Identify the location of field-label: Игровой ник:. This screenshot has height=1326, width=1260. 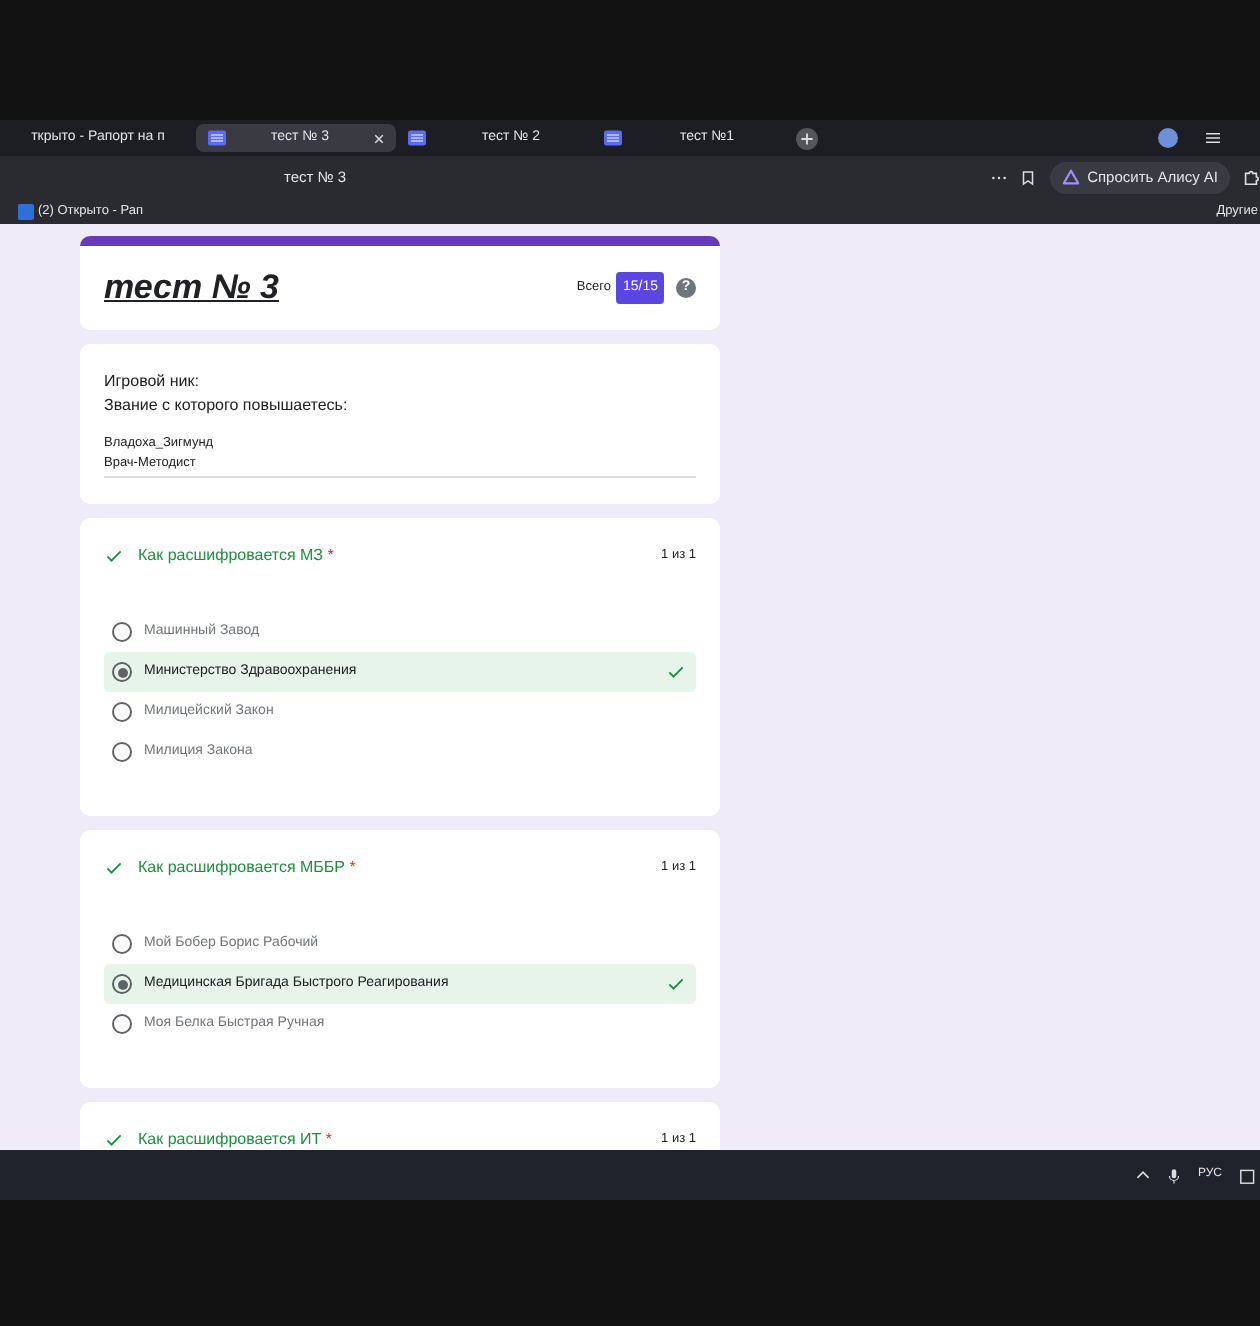
(152, 382).